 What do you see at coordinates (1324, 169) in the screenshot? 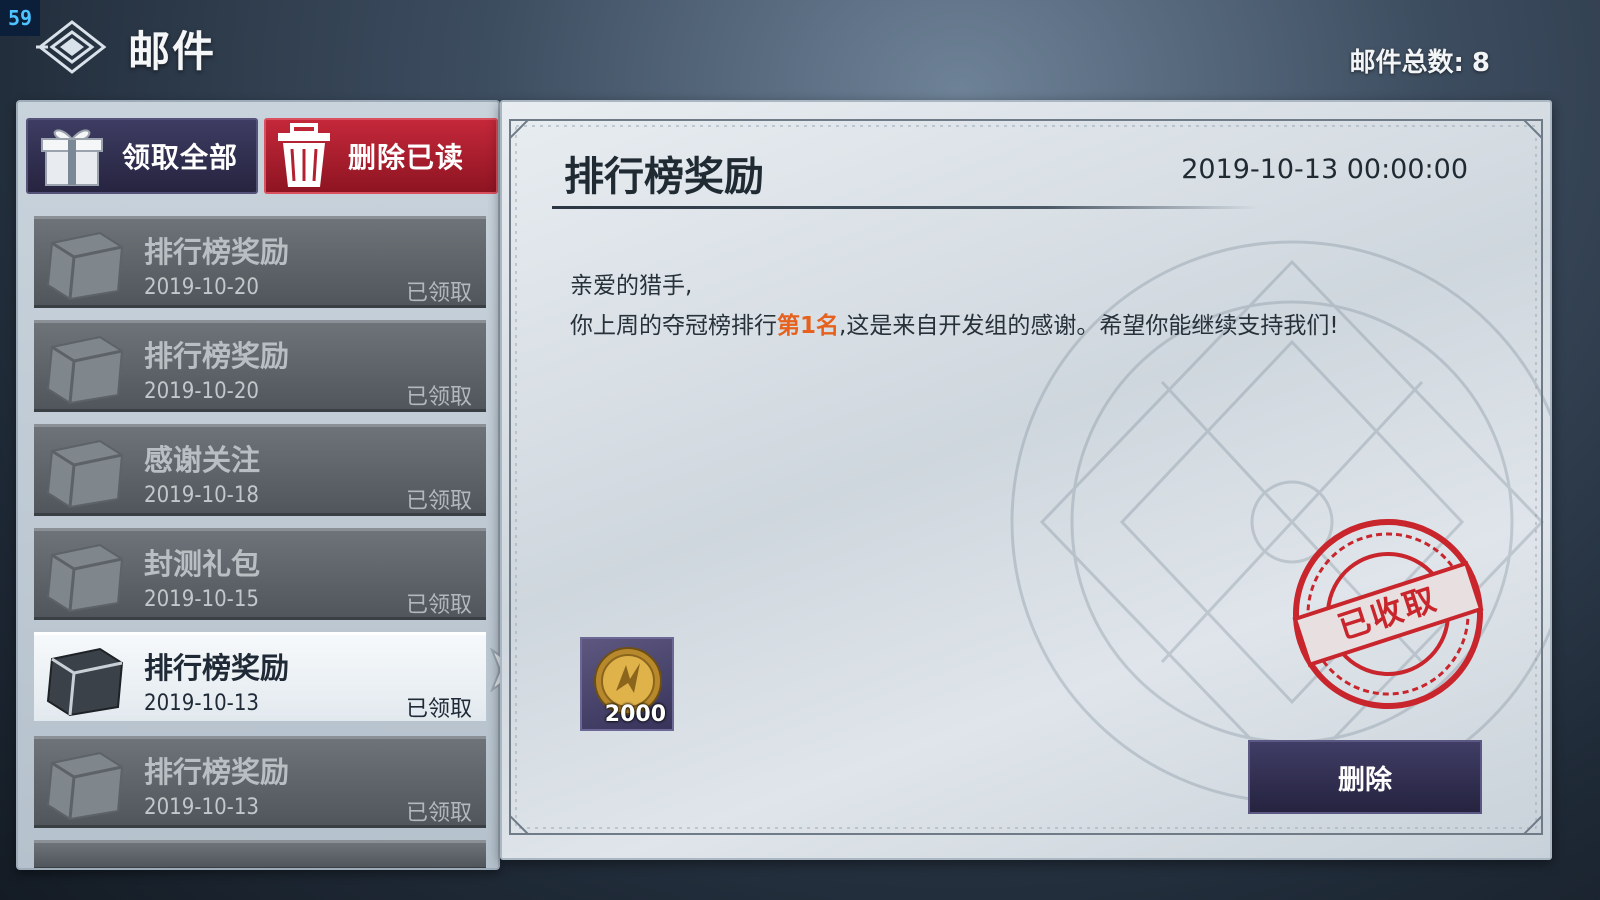
I see `mail-detail-time: 2019-10-13 00:00:00` at bounding box center [1324, 169].